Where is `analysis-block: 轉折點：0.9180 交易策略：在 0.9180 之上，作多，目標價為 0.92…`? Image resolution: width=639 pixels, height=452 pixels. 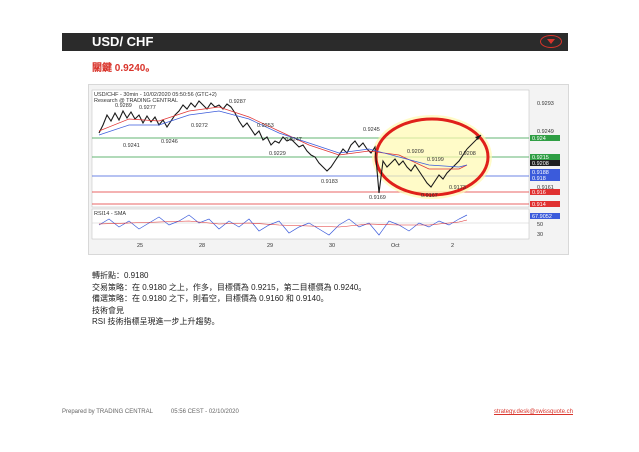
analysis-block: 轉折點：0.9180 交易策略：在 0.9180 之上，作多，目標價為 0.92… is located at coordinates (229, 299).